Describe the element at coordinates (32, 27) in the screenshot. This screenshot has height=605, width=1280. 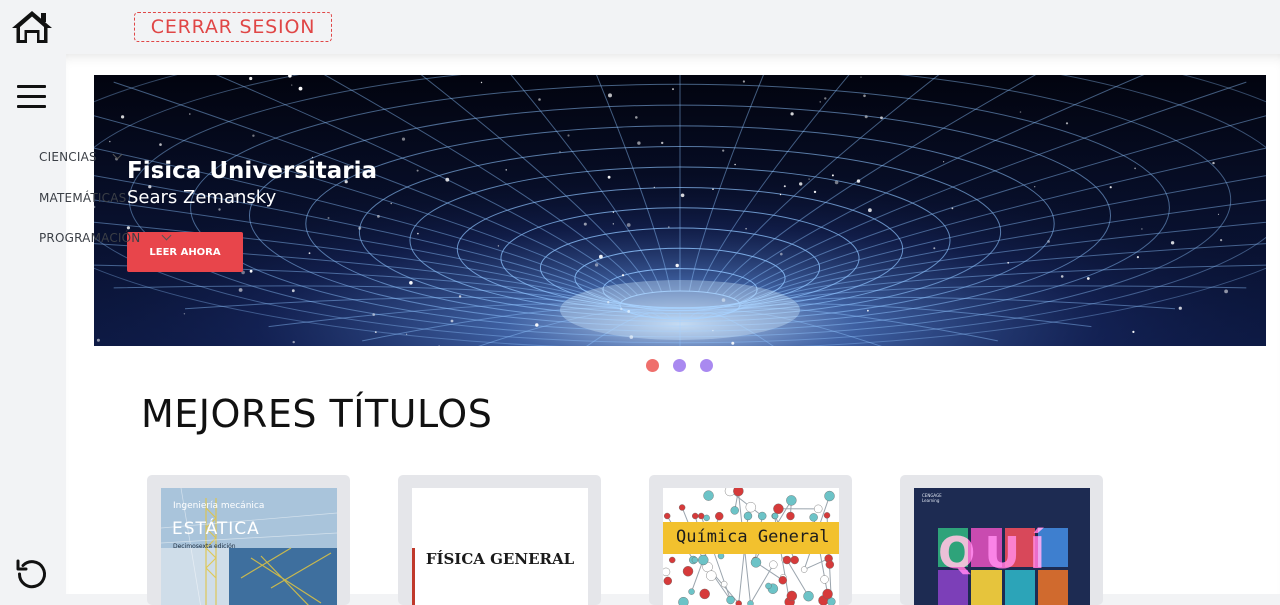
I see `home-icon` at that location.